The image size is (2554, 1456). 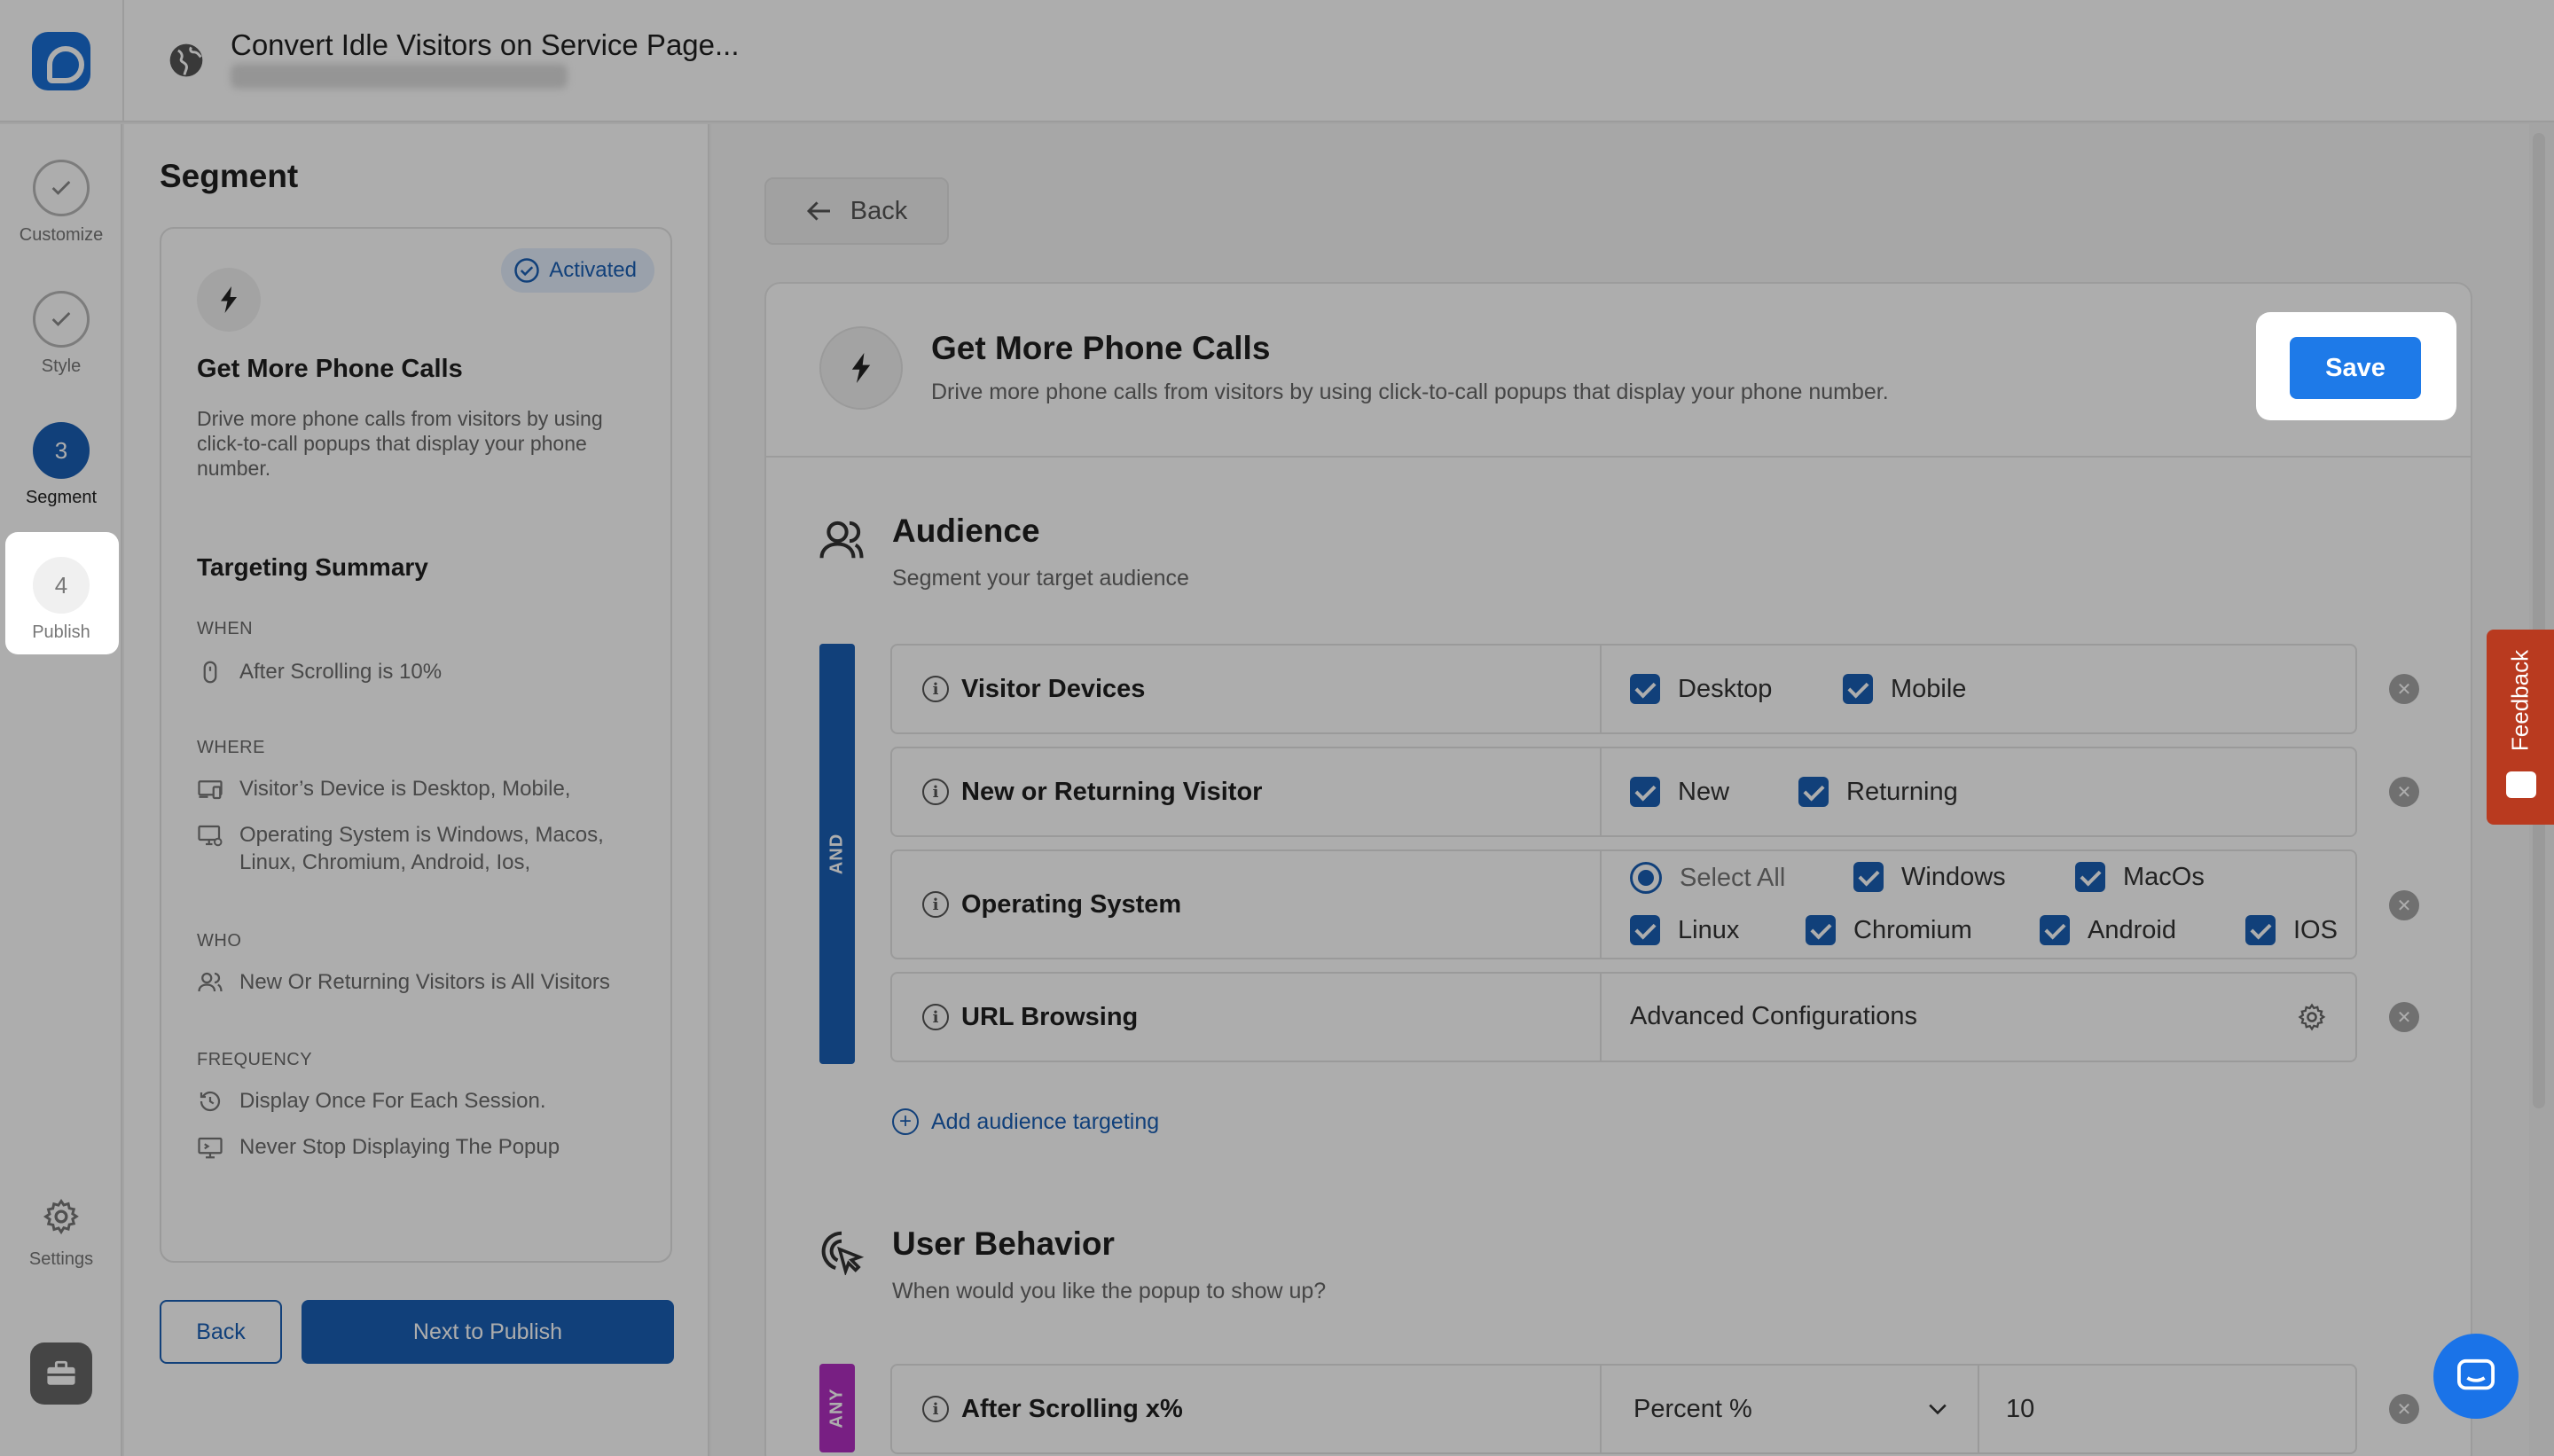 I want to click on summary-group-label: FREQUENCY, so click(x=255, y=1059).